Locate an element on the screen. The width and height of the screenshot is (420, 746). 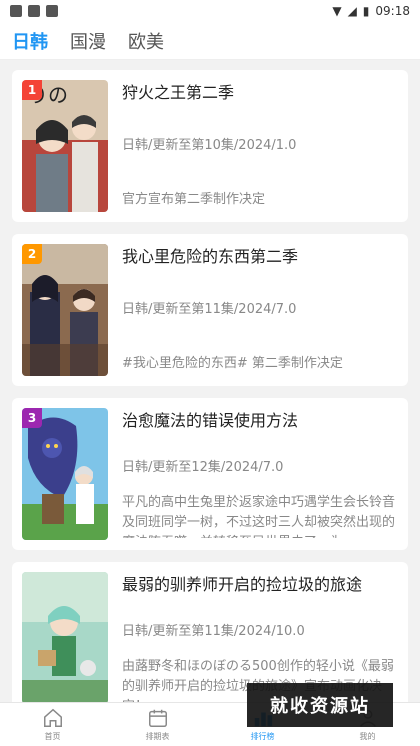
status-bar: ▼ ◢ ▮ 09:18 is located at coordinates (210, 11).